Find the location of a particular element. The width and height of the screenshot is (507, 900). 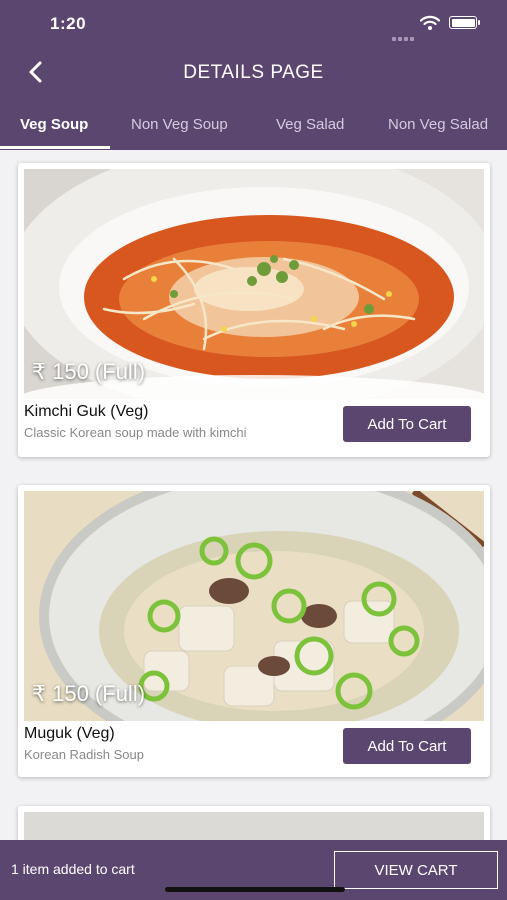

view-cart-button: VIEW CART is located at coordinates (416, 870).